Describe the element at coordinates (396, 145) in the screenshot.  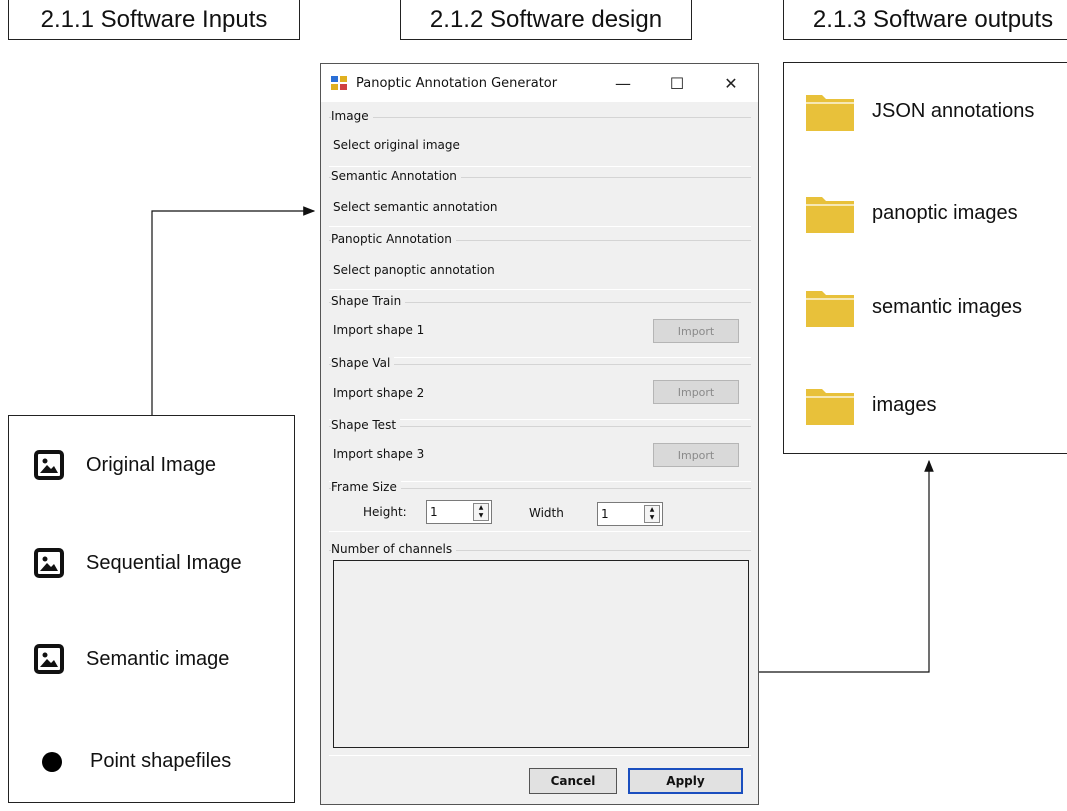
I see `select-original-image-label: Select original image` at that location.